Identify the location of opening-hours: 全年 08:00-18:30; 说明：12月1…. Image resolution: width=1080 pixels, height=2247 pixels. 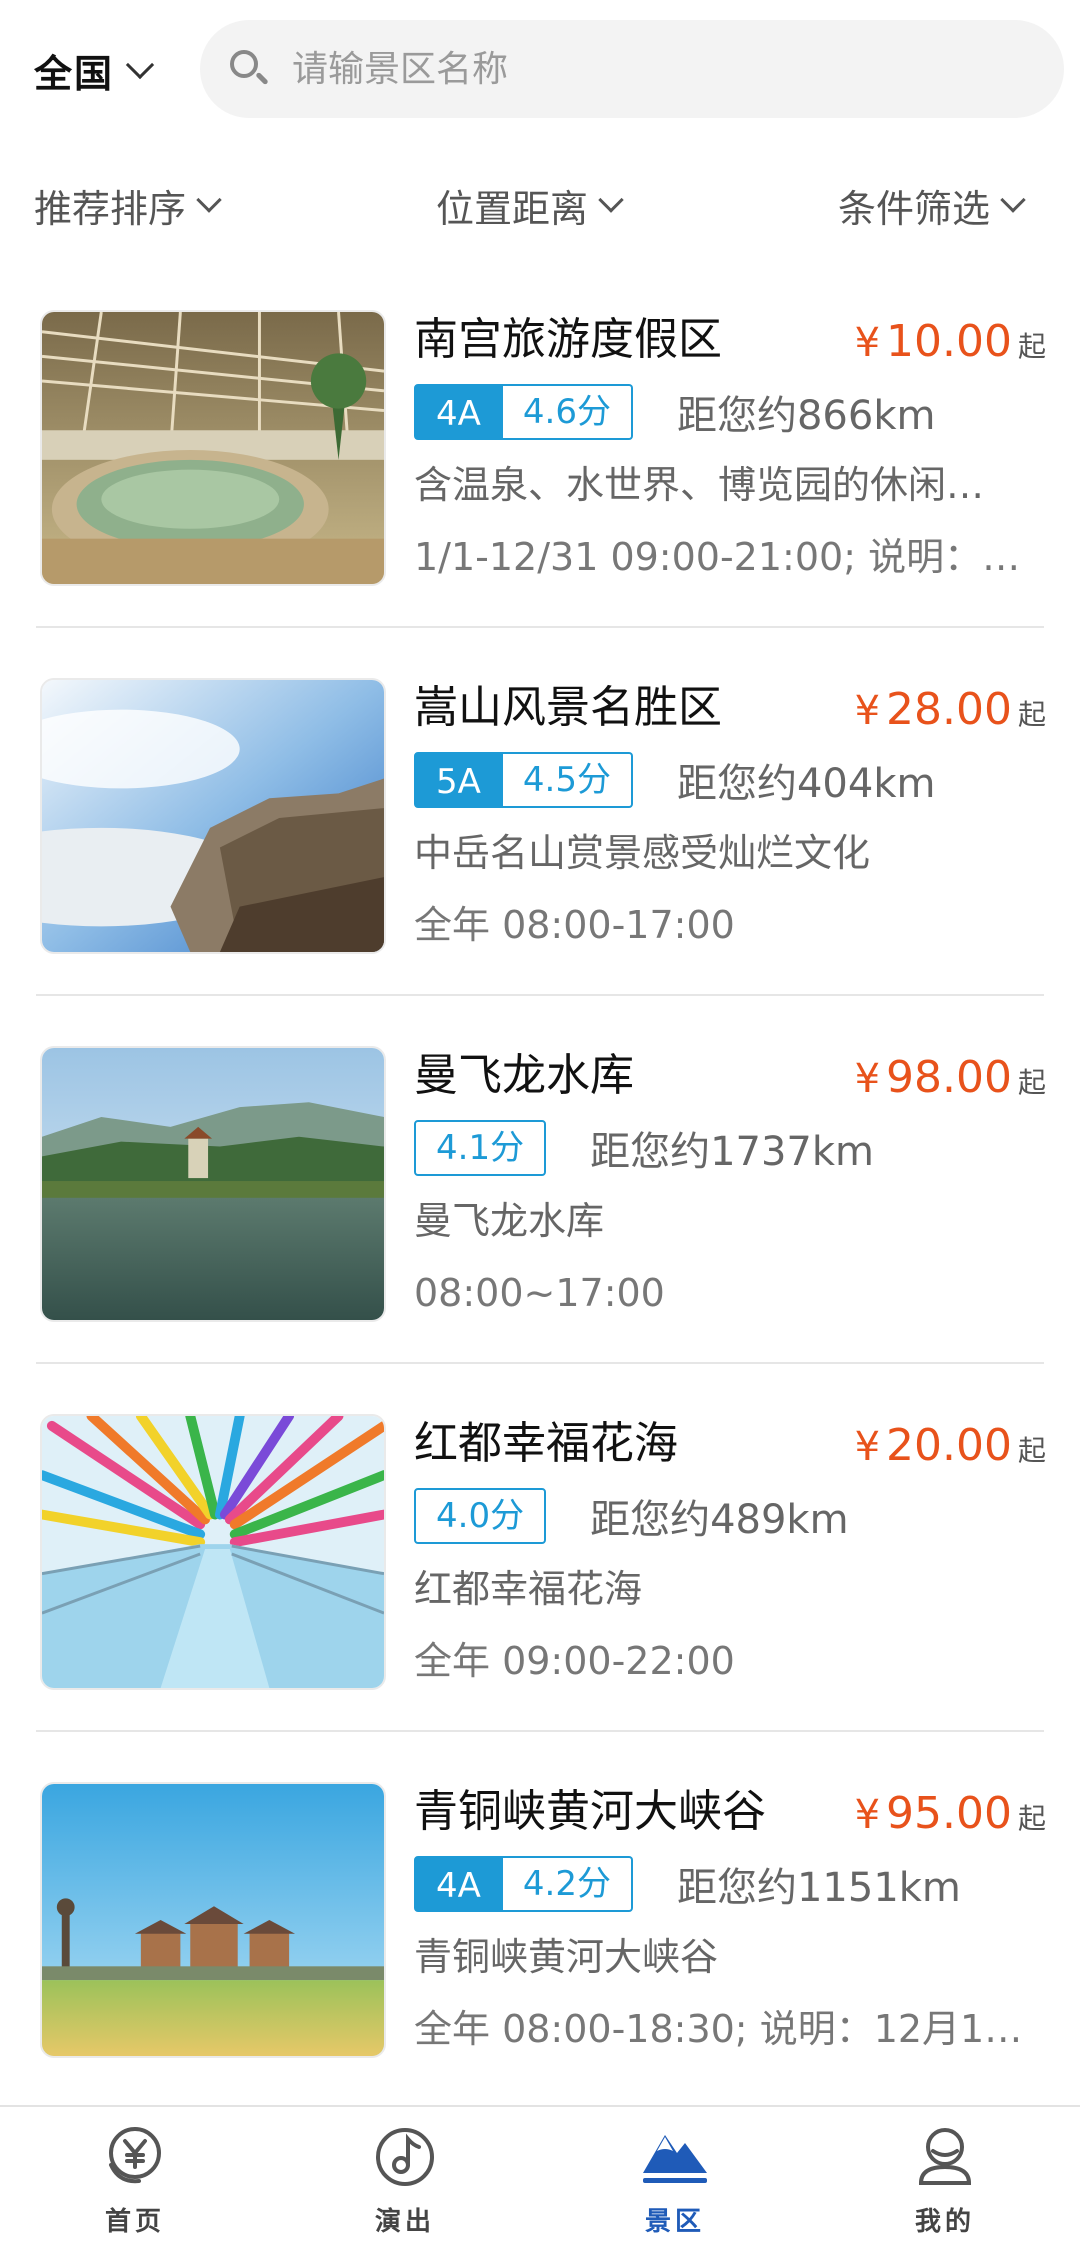
(718, 2029).